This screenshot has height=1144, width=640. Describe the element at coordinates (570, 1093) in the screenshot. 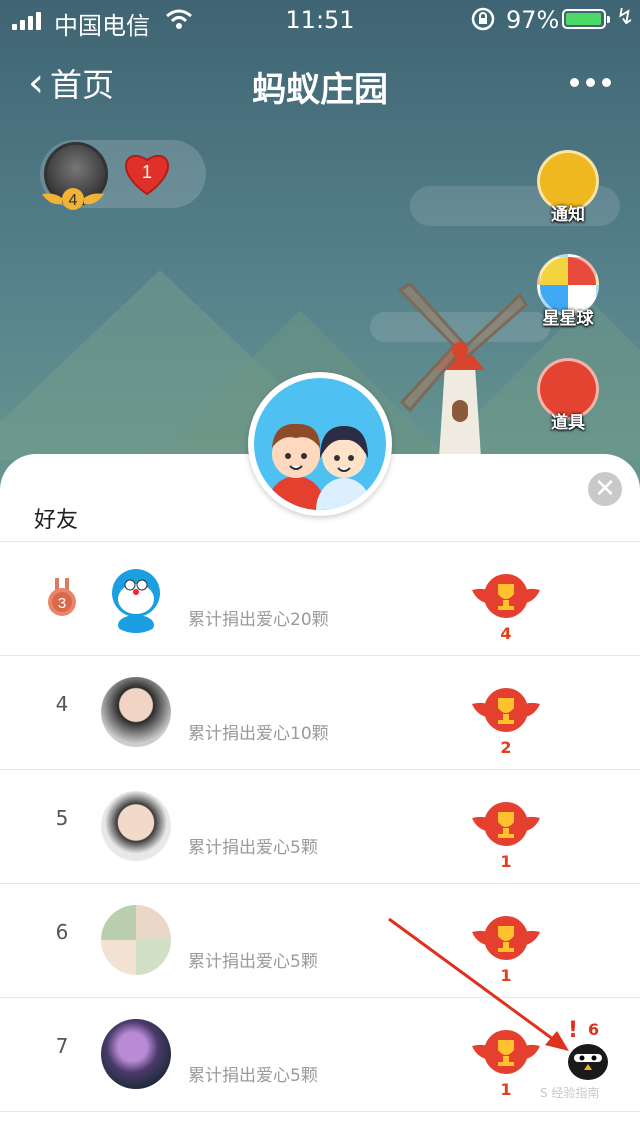

I see `watermark: S 经验指南` at that location.